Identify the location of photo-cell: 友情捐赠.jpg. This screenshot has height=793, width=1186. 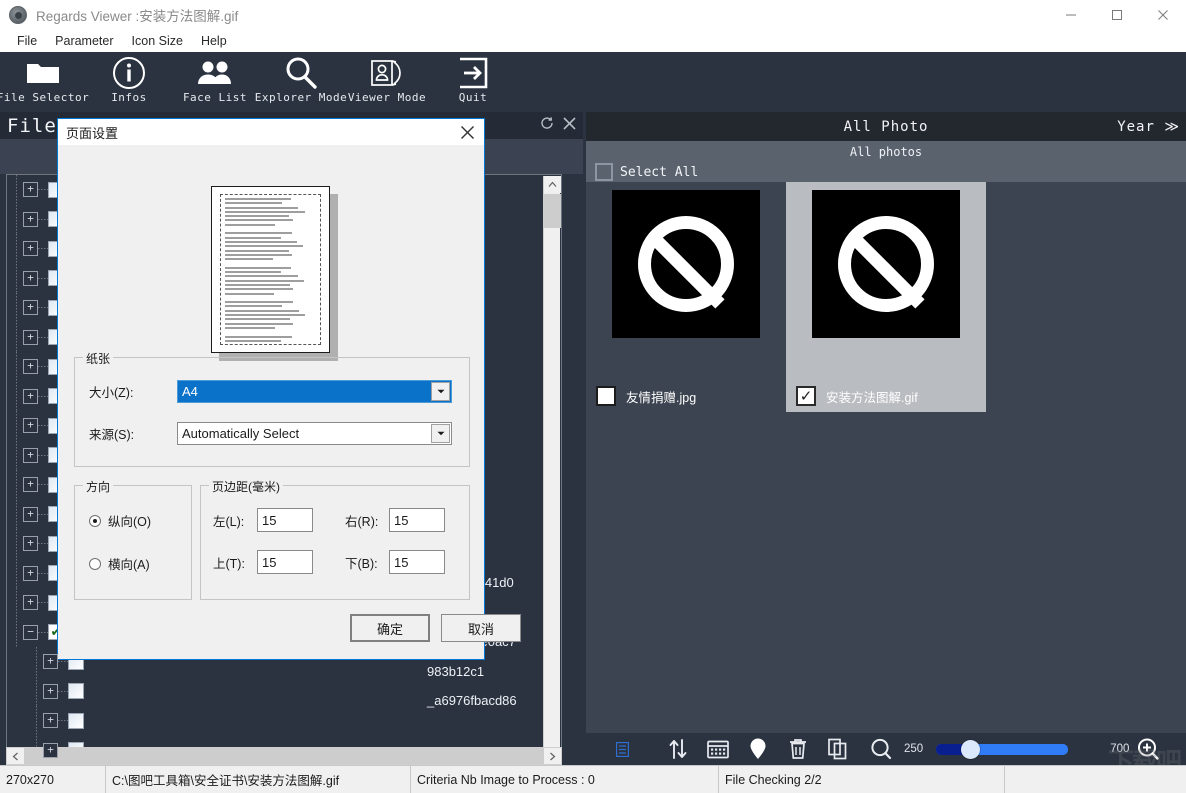
(686, 297).